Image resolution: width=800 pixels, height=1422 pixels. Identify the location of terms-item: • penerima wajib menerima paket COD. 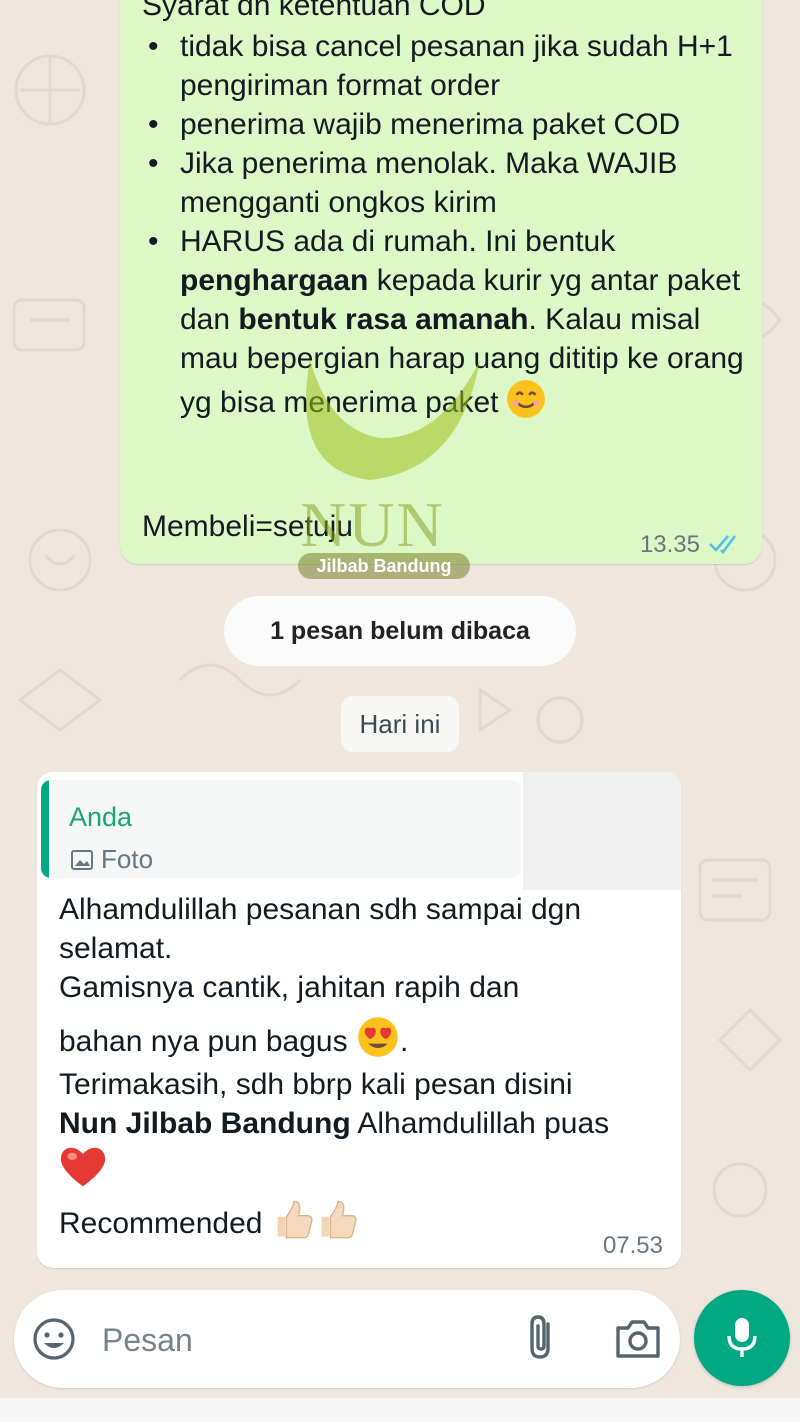
(444, 124).